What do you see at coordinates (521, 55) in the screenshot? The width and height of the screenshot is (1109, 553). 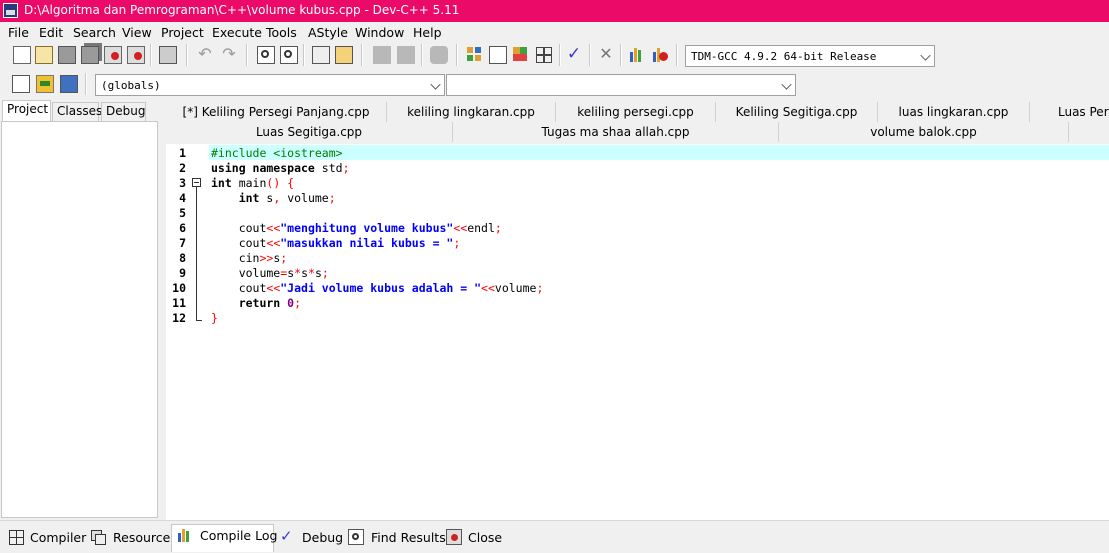 I see `layout-icon` at bounding box center [521, 55].